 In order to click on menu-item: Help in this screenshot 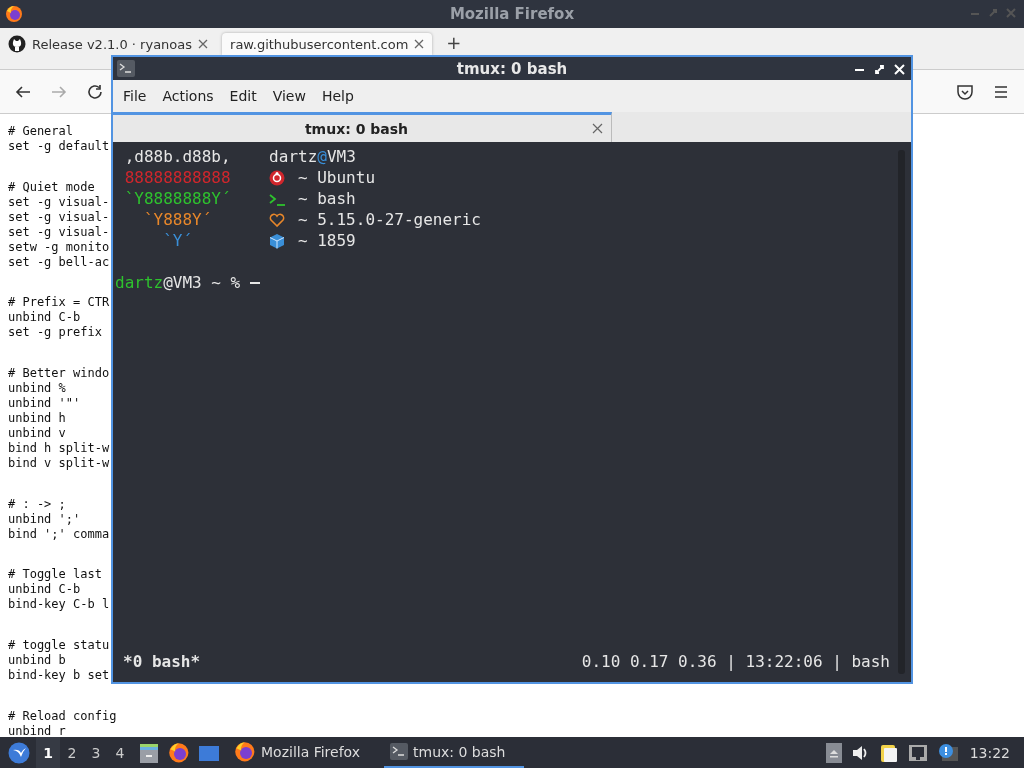, I will do `click(337, 96)`.